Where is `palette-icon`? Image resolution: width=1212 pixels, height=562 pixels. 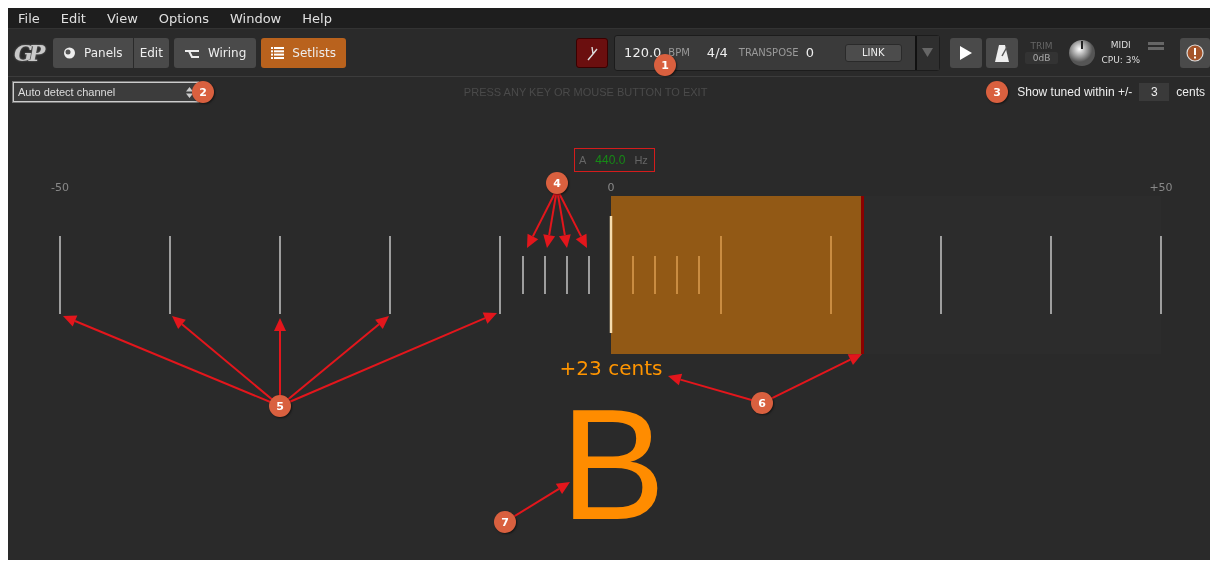 palette-icon is located at coordinates (69, 52).